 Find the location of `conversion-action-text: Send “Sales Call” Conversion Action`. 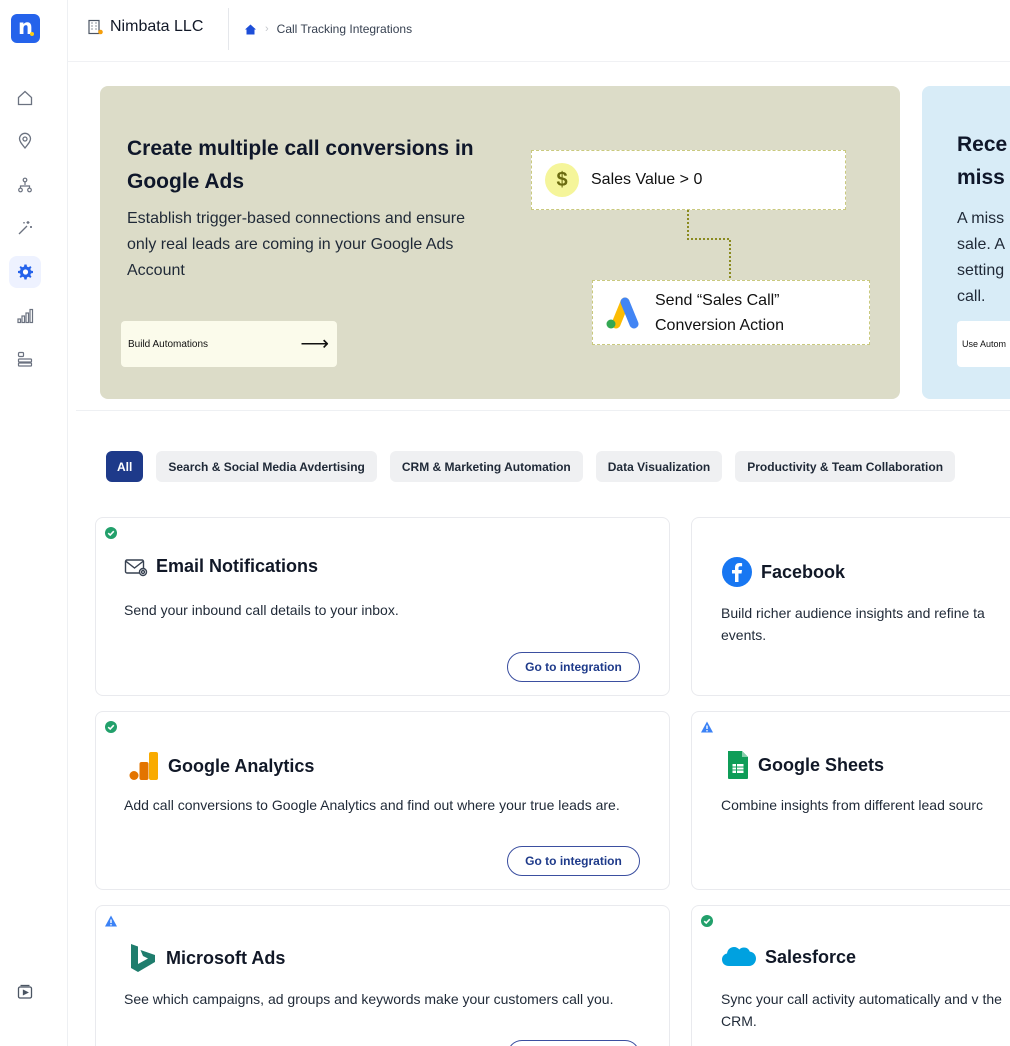

conversion-action-text: Send “Sales Call” Conversion Action is located at coordinates (719, 313).